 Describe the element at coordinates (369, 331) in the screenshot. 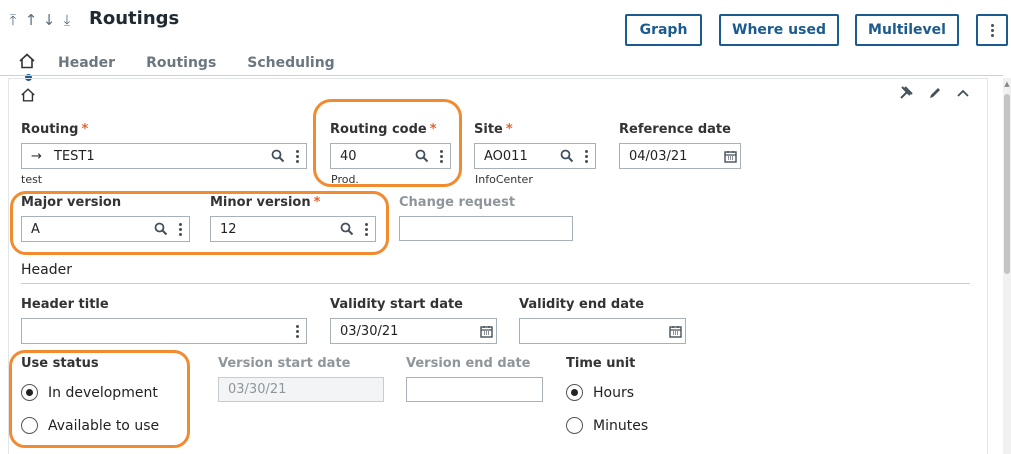

I see `validity-start-date-value: 03/30/21` at that location.